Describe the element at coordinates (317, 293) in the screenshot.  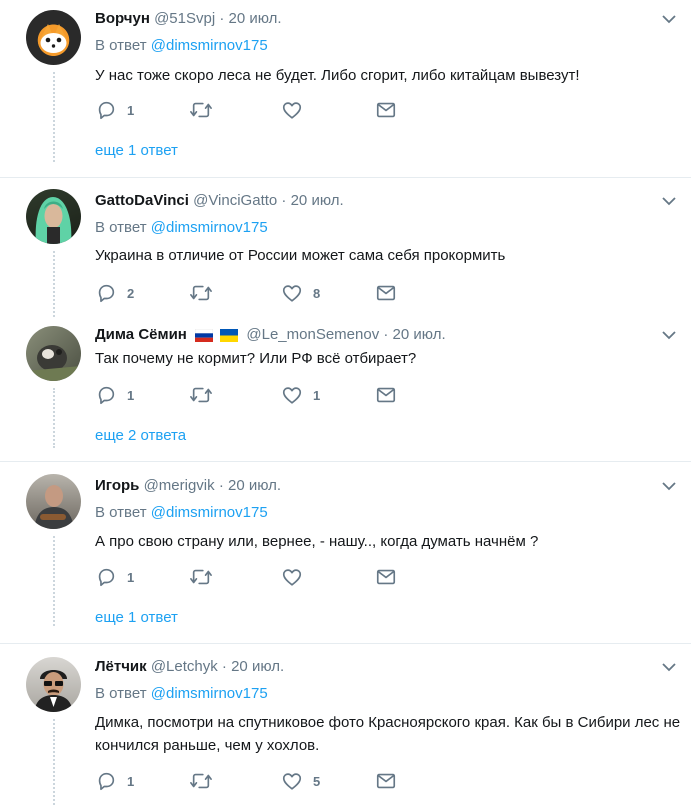
I see `like-count: 8` at that location.